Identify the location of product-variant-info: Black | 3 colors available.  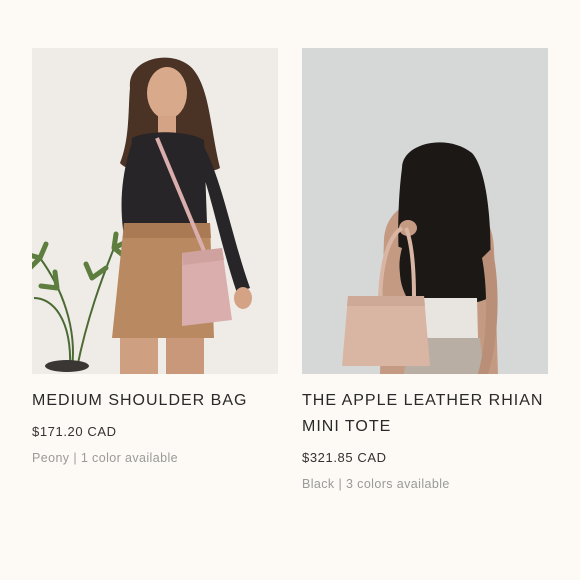
(376, 484).